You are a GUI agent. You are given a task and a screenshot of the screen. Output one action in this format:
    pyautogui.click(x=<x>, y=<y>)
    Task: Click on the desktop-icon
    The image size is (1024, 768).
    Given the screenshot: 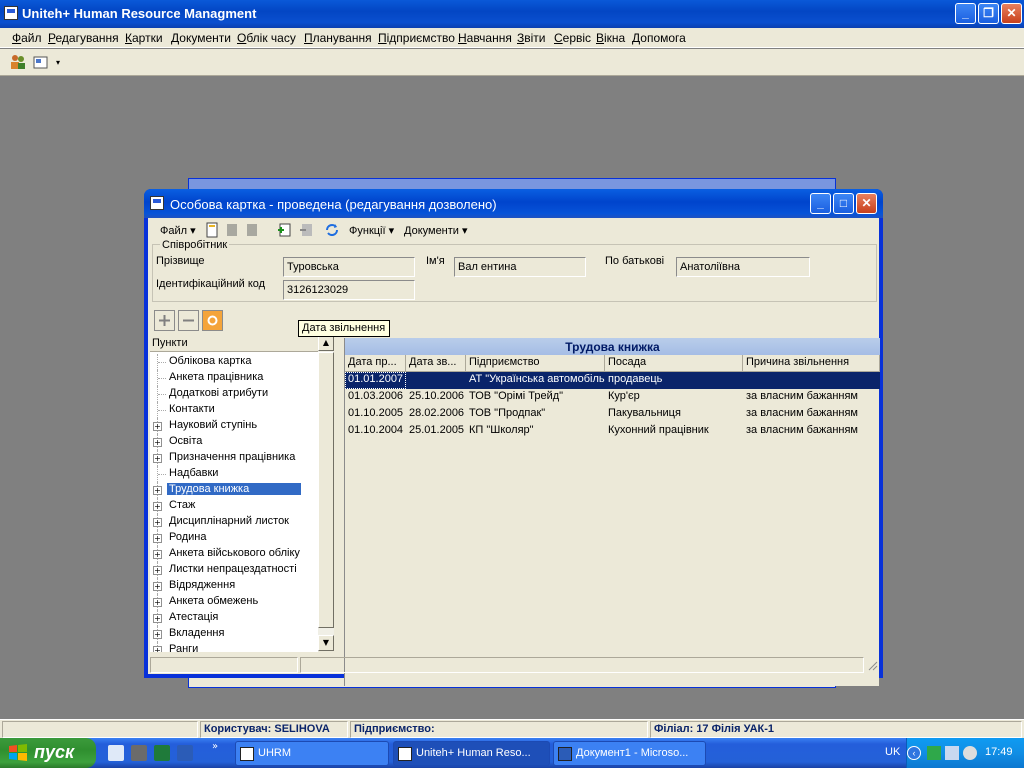 What is the action you would take?
    pyautogui.click(x=139, y=753)
    